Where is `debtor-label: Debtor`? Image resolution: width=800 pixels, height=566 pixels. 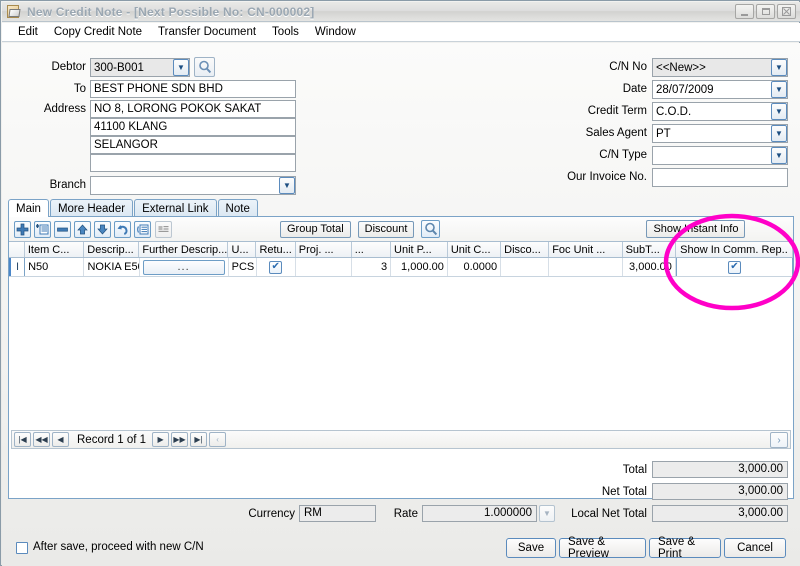
debtor-label: Debtor is located at coordinates (68, 67).